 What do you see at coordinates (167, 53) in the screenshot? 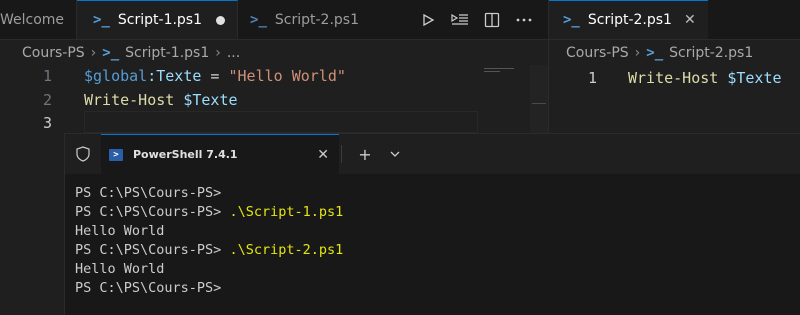
I see `breadcrumb-file: Script-1.ps1` at bounding box center [167, 53].